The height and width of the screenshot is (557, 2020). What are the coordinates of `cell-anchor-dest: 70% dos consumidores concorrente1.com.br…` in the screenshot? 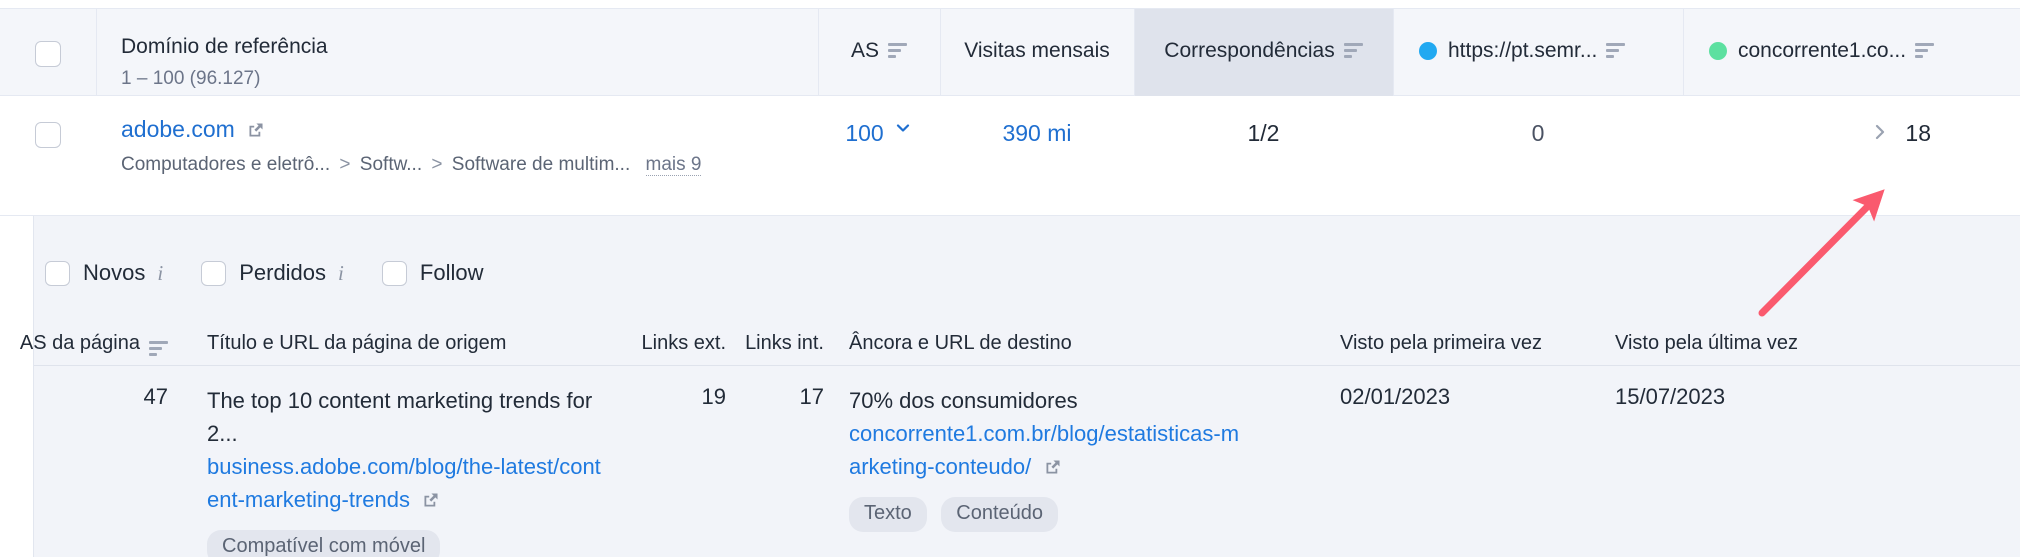 It's located at (1034, 458).